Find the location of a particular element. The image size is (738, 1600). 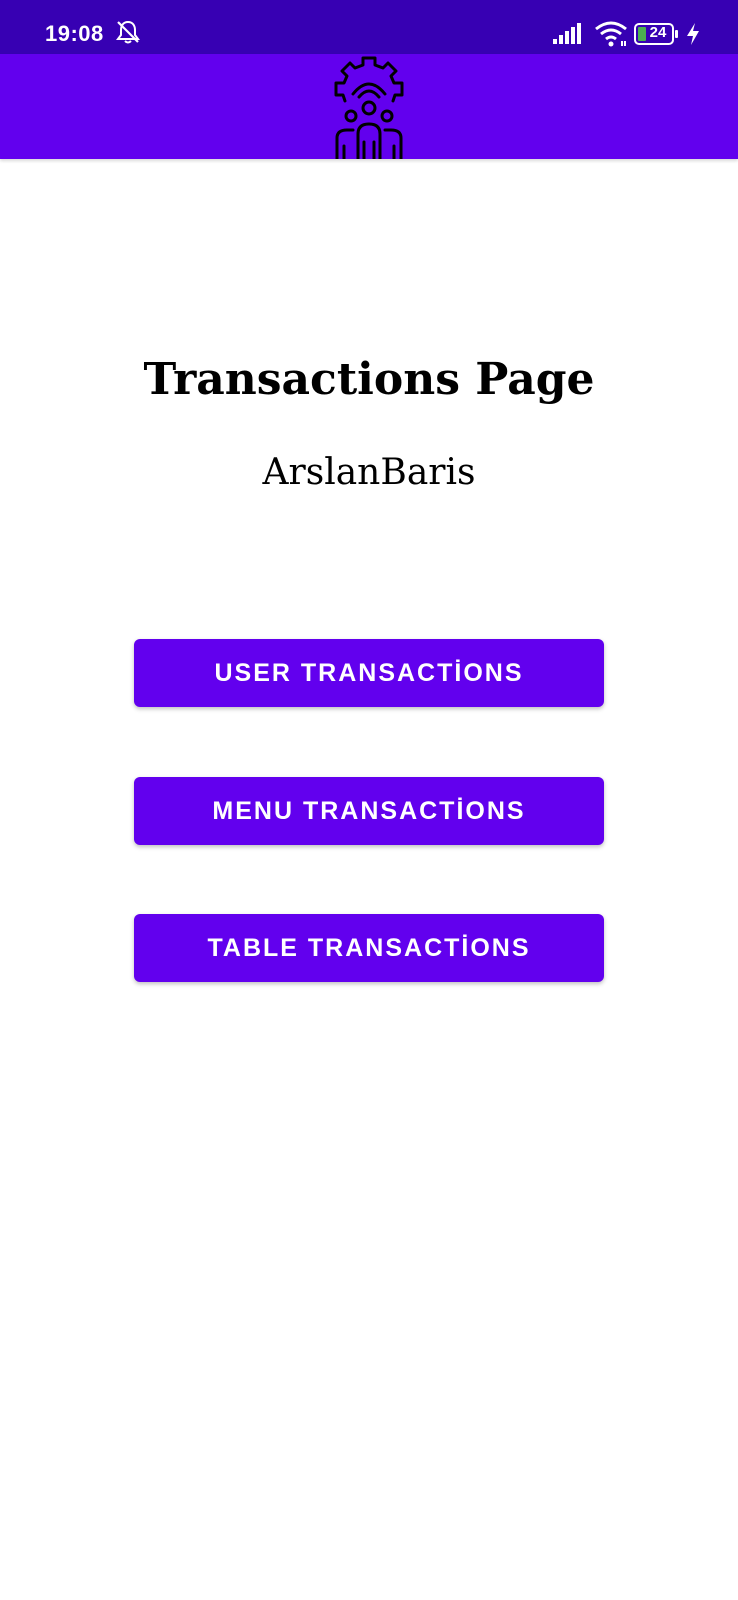

app-bar is located at coordinates (369, 106).